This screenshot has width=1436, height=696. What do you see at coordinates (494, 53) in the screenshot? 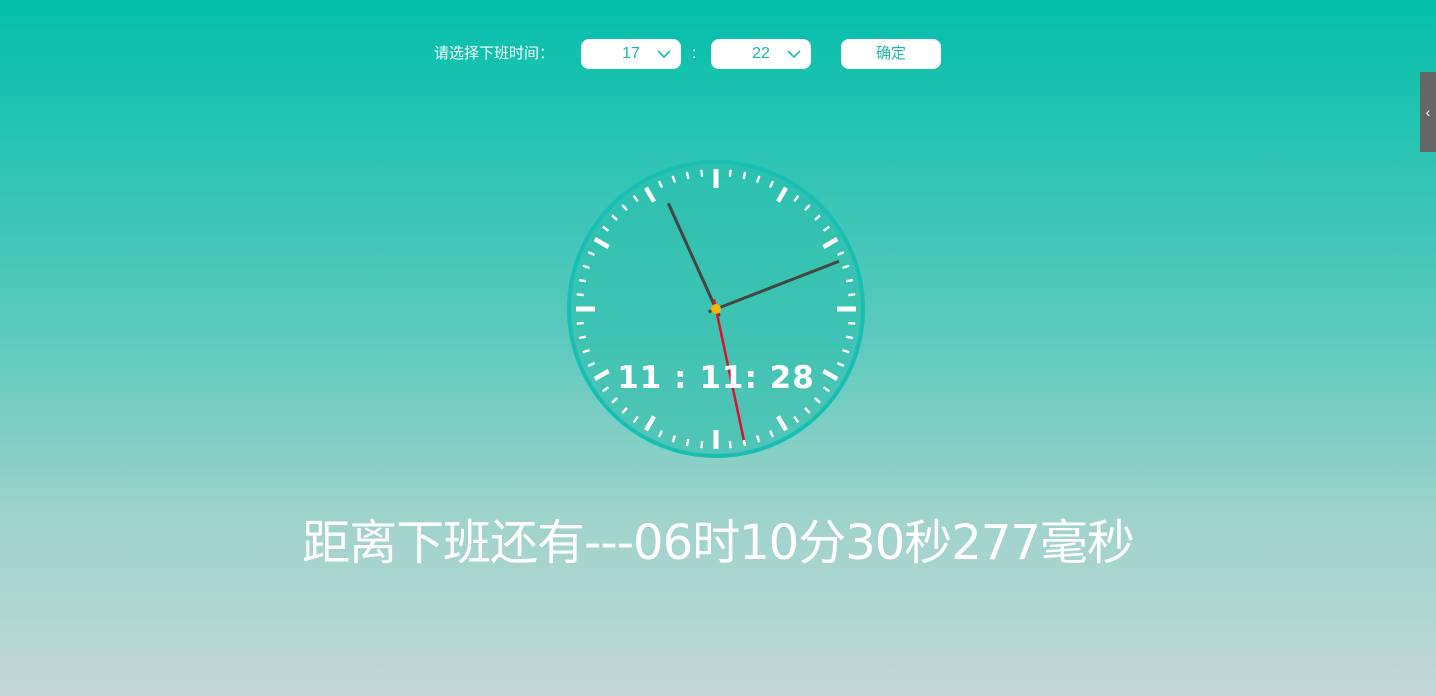
I see `offwork-time-label: 请选择下班时间：` at bounding box center [494, 53].